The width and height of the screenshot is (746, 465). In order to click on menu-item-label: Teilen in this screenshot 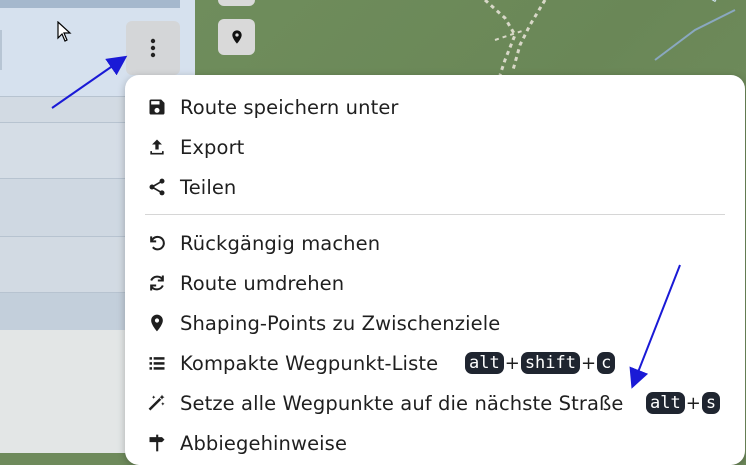, I will do `click(208, 187)`.